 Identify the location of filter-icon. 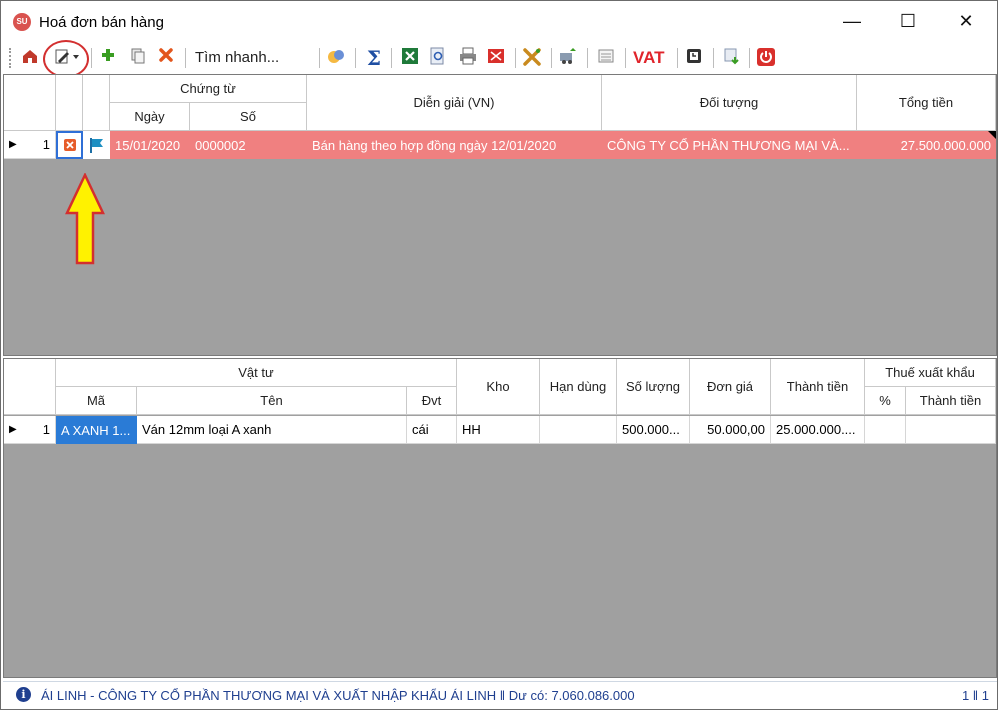
(336, 58).